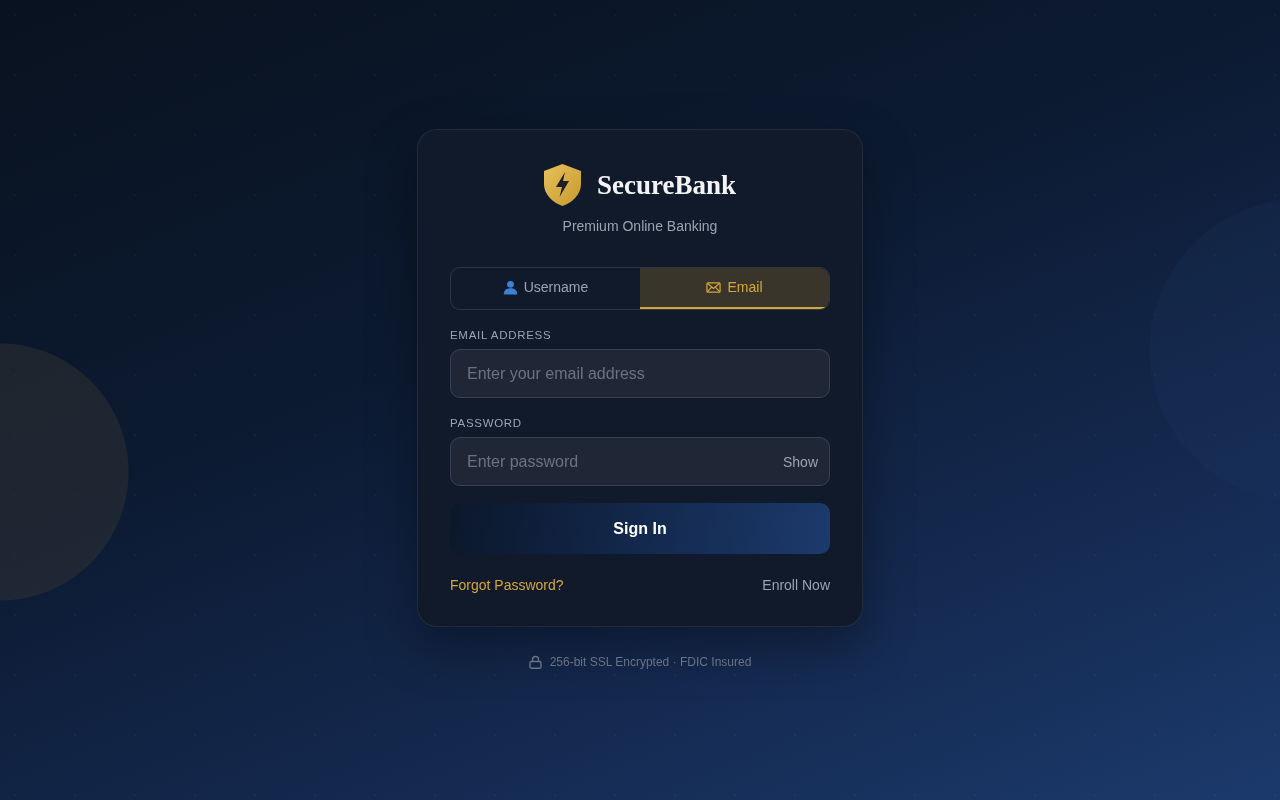 The width and height of the screenshot is (1280, 800). I want to click on field-label: EMAIL ADDRESS, so click(501, 335).